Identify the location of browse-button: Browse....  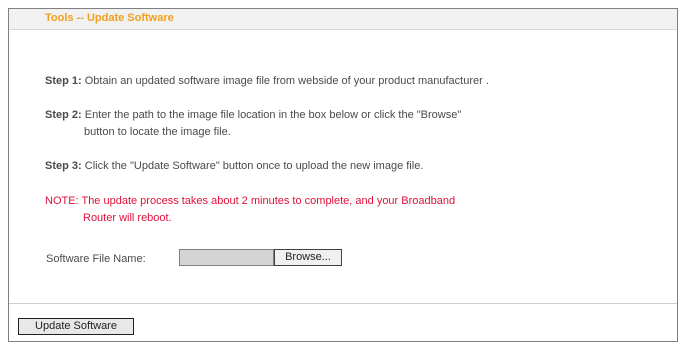
(308, 257).